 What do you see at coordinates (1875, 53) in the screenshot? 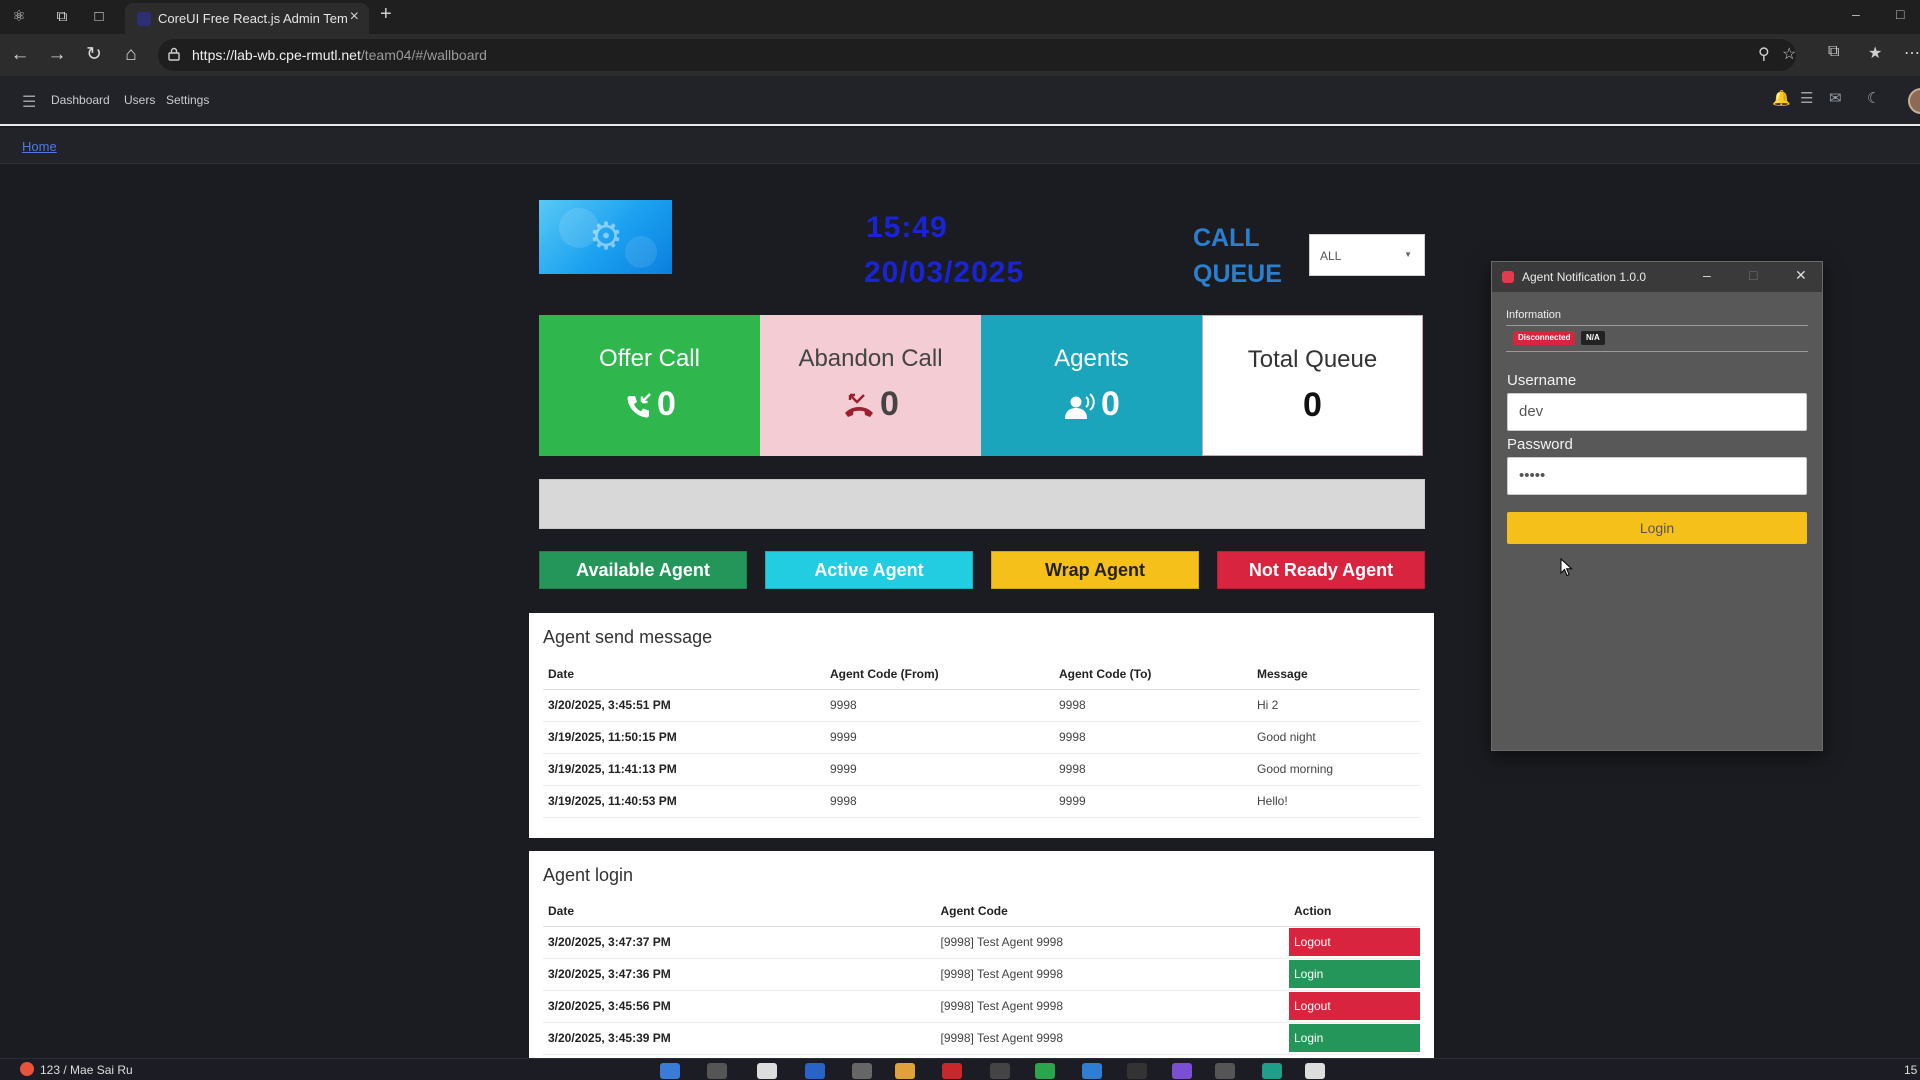
I see `favorites-icon: ★` at bounding box center [1875, 53].